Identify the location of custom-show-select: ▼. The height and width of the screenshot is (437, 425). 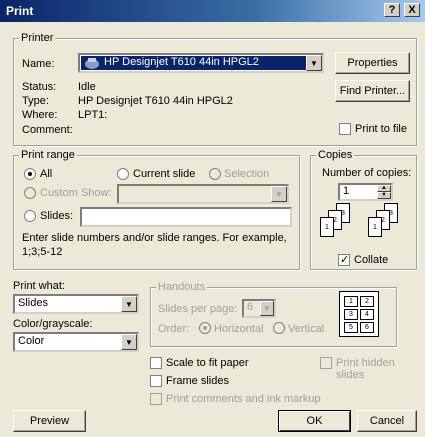
(203, 194).